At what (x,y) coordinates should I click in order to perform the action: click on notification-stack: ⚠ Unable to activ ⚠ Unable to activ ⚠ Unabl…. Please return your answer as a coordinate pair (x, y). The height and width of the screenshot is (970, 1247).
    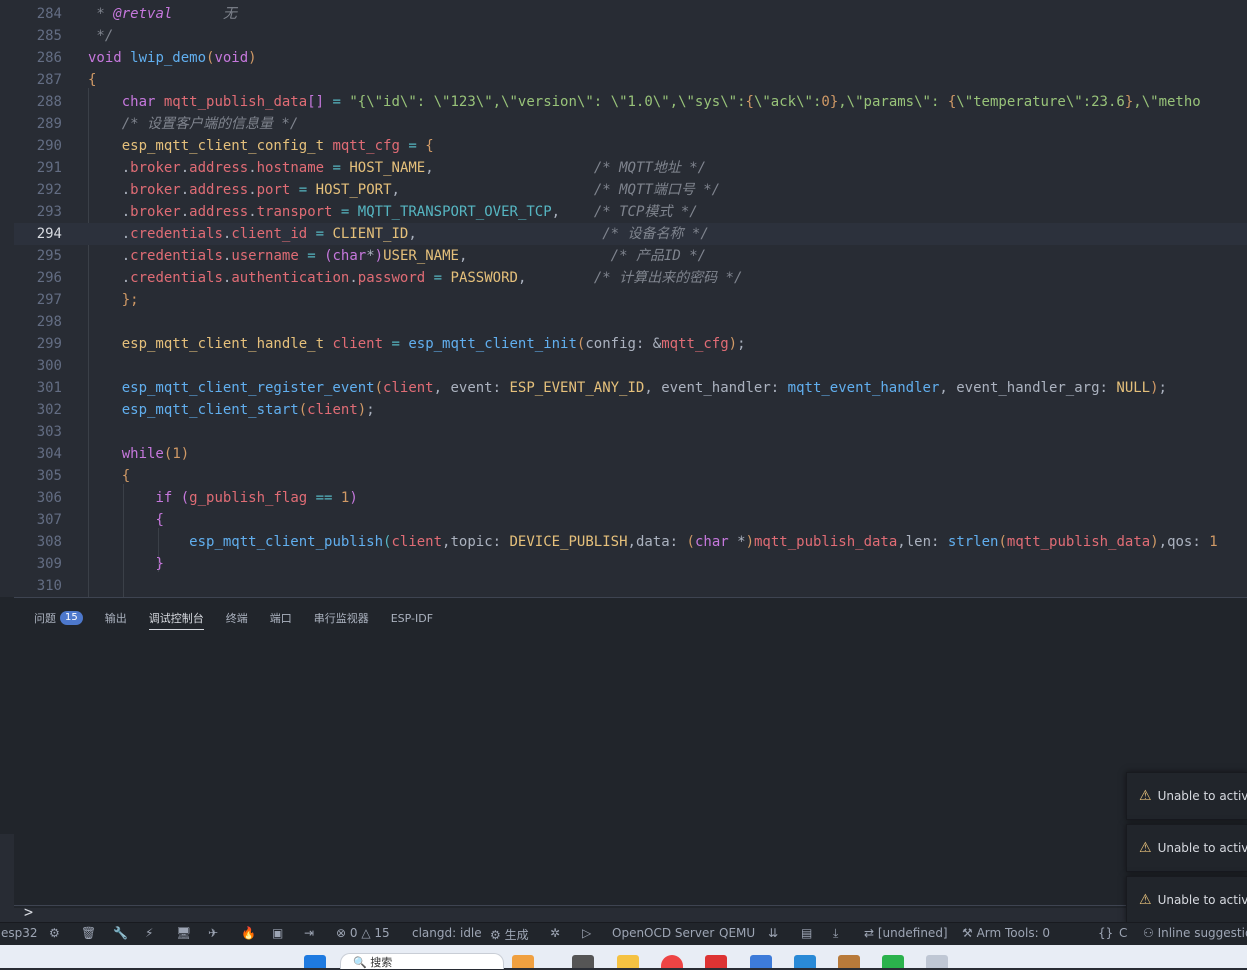
    Looking at the image, I should click on (1186, 850).